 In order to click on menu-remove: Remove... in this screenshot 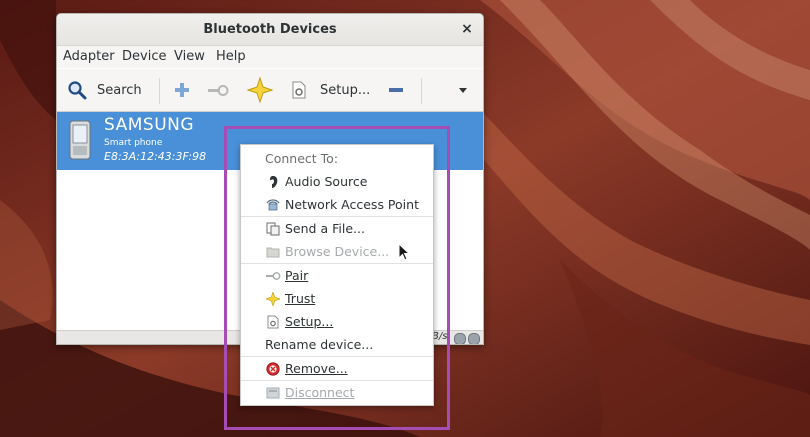, I will do `click(337, 368)`.